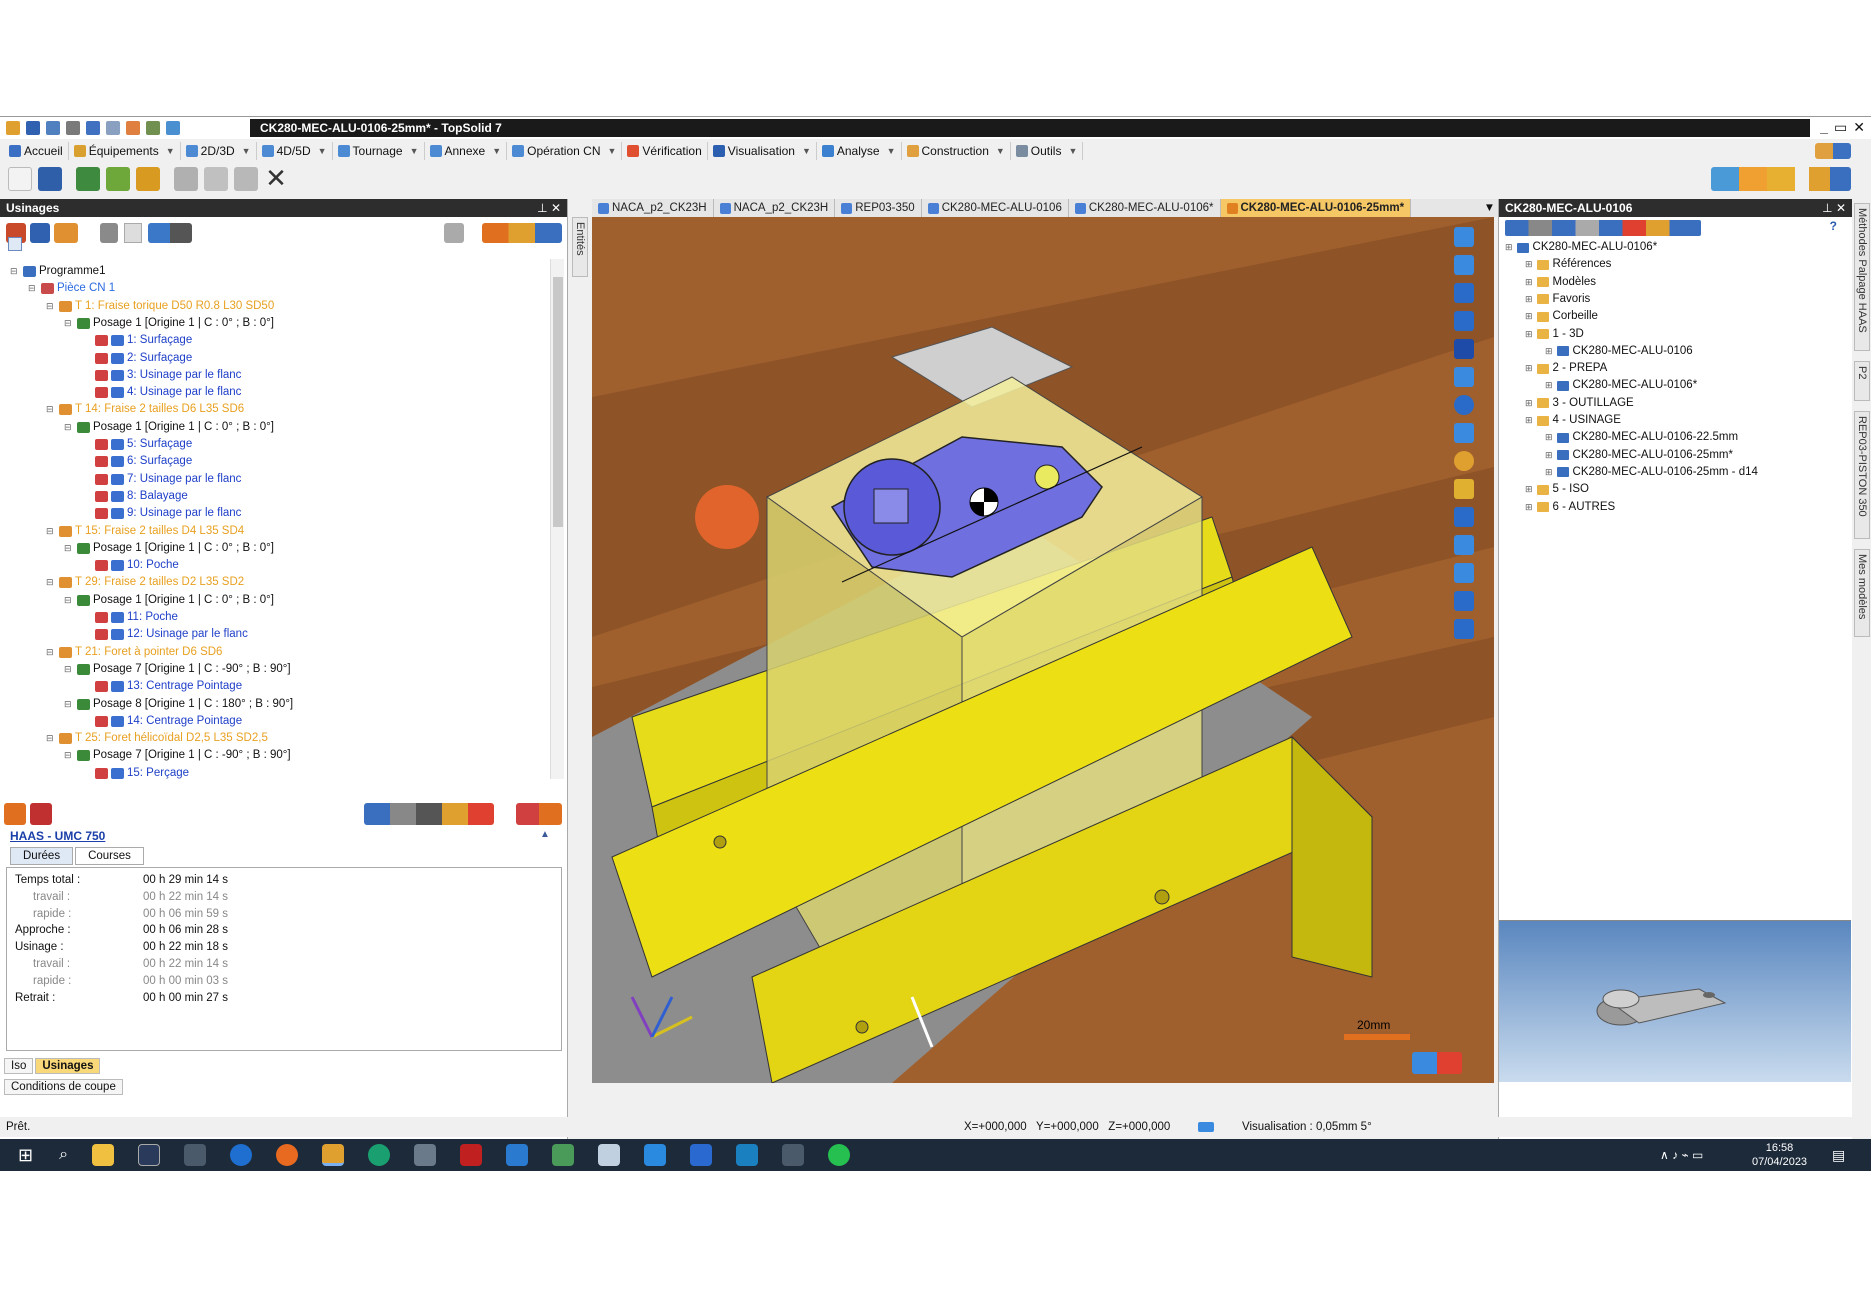 The image size is (1871, 1315). Describe the element at coordinates (653, 208) in the screenshot. I see `doc-tab: NACA_p2_CK23H` at that location.